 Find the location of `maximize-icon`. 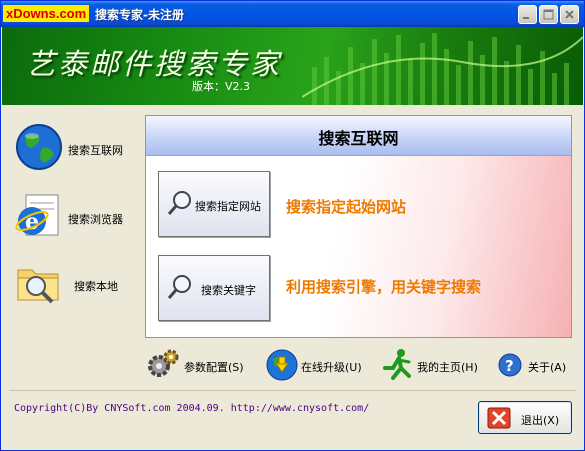

maximize-icon is located at coordinates (548, 14).